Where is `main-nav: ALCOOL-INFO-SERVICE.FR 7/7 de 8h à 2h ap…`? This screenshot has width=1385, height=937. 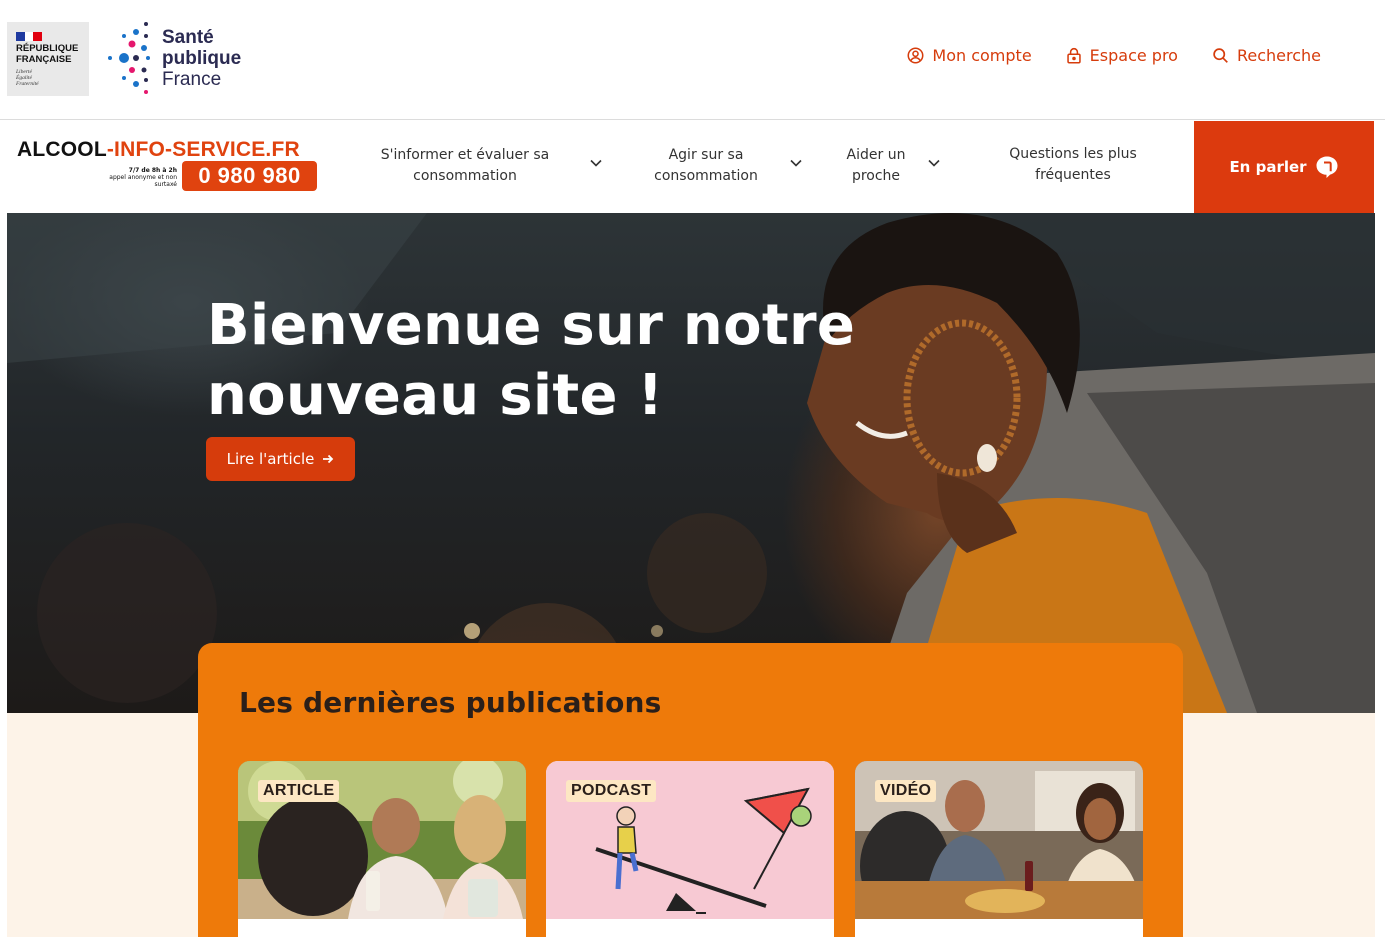
main-nav: ALCOOL-INFO-SERVICE.FR 7/7 de 8h à 2h ap… is located at coordinates (692, 169).